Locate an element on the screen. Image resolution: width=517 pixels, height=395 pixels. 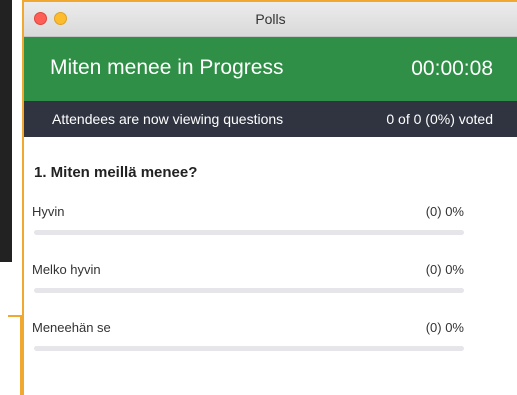
window-title: Polls is located at coordinates (270, 19).